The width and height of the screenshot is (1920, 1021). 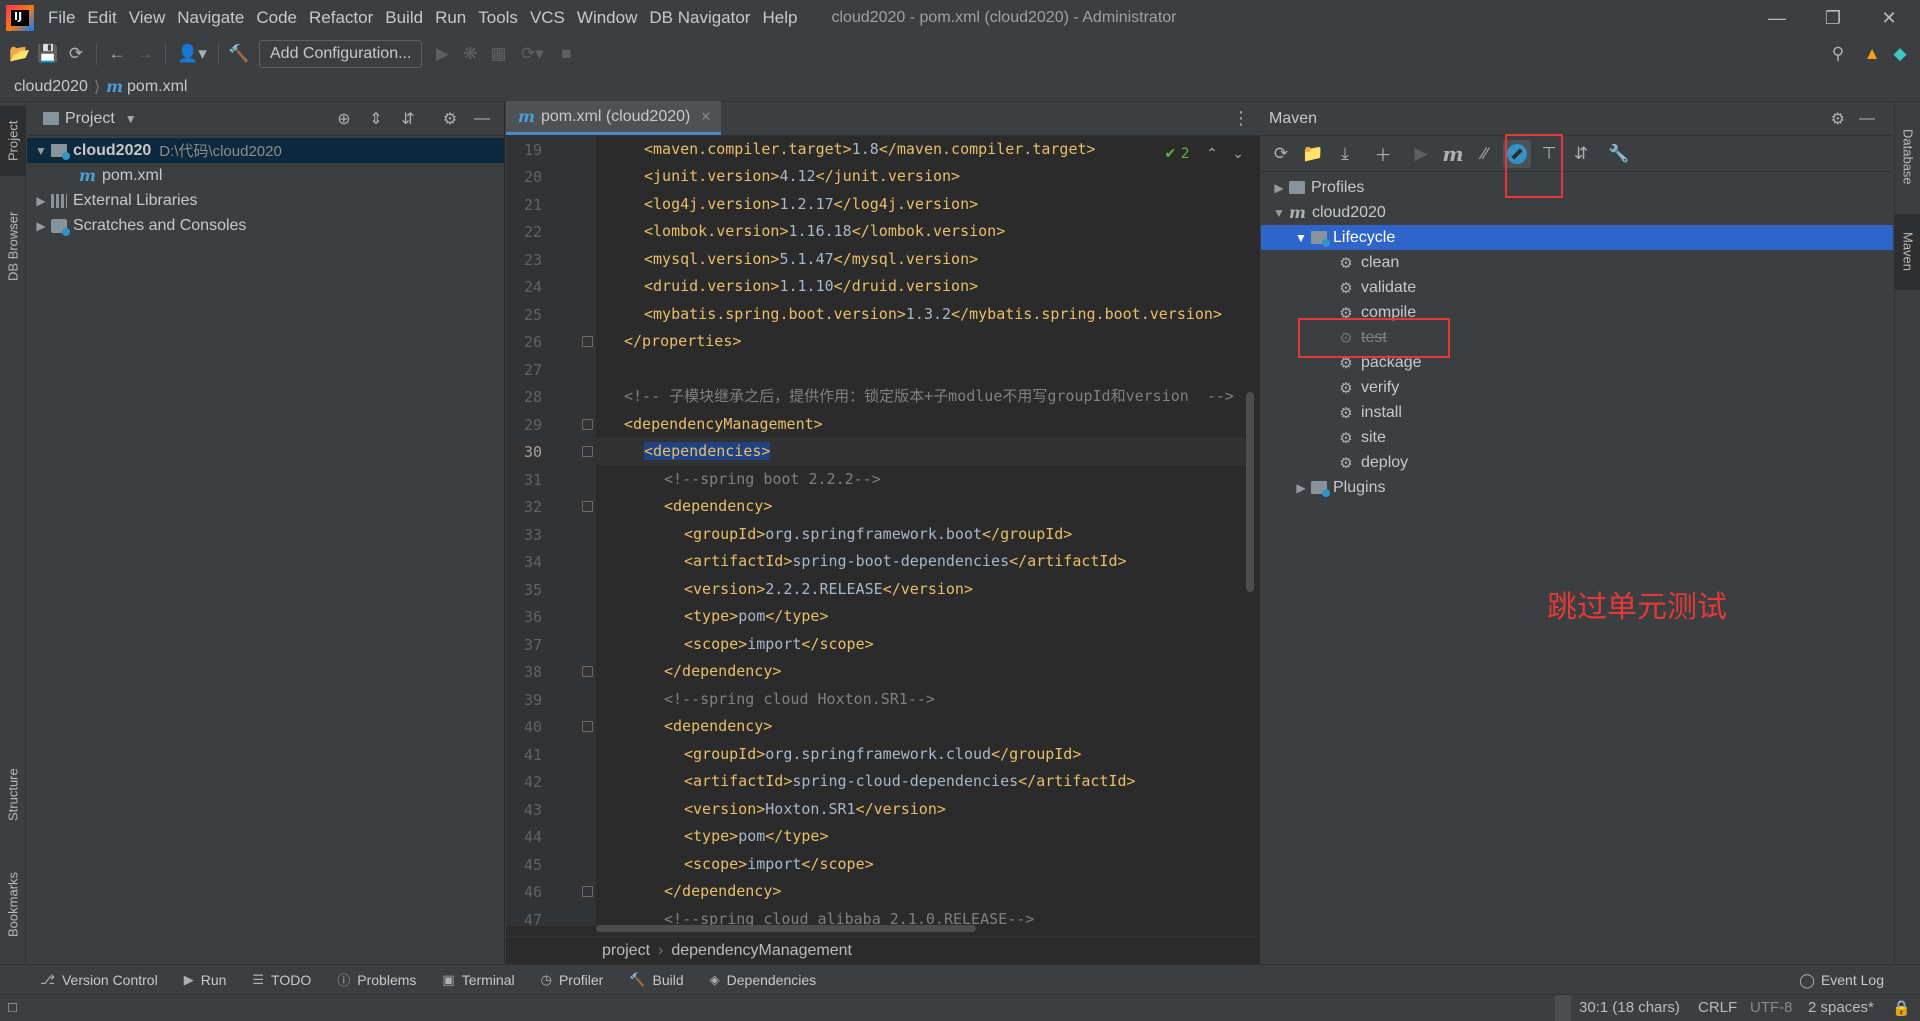 What do you see at coordinates (1345, 154) in the screenshot?
I see `download-icon: ⤓` at bounding box center [1345, 154].